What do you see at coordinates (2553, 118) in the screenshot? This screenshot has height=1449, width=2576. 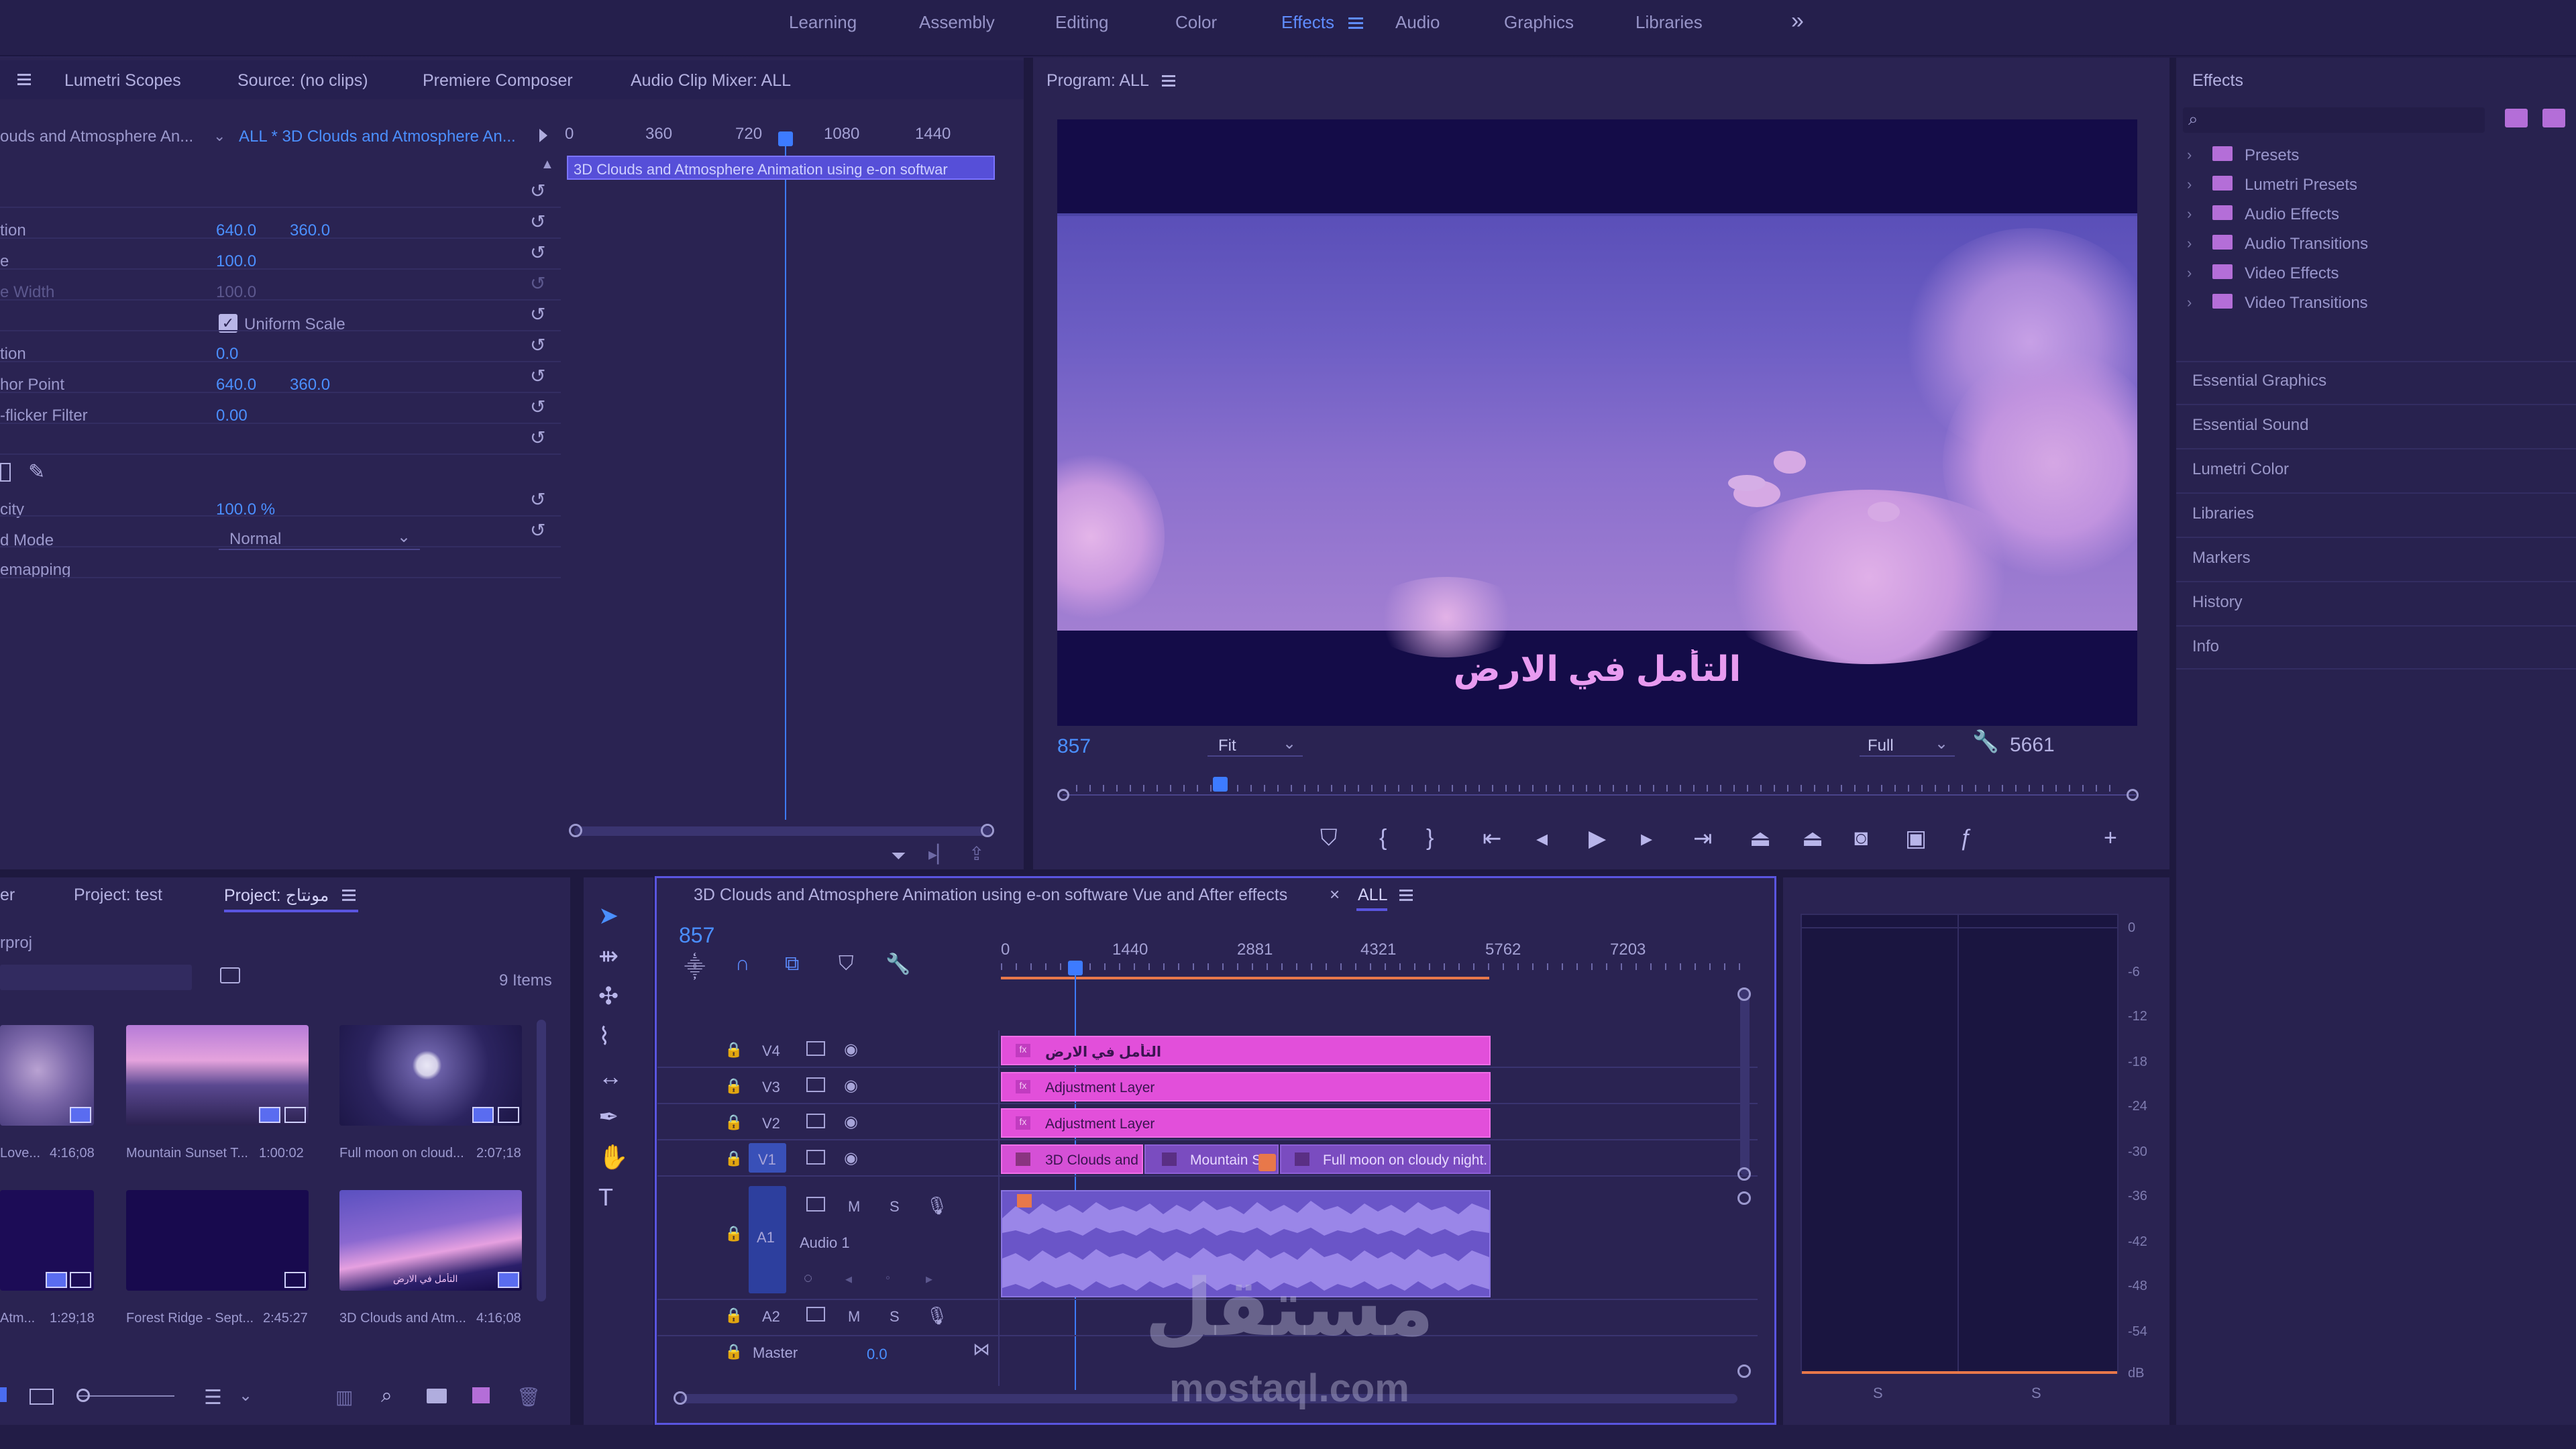 I see `new-preset-bin-icon` at bounding box center [2553, 118].